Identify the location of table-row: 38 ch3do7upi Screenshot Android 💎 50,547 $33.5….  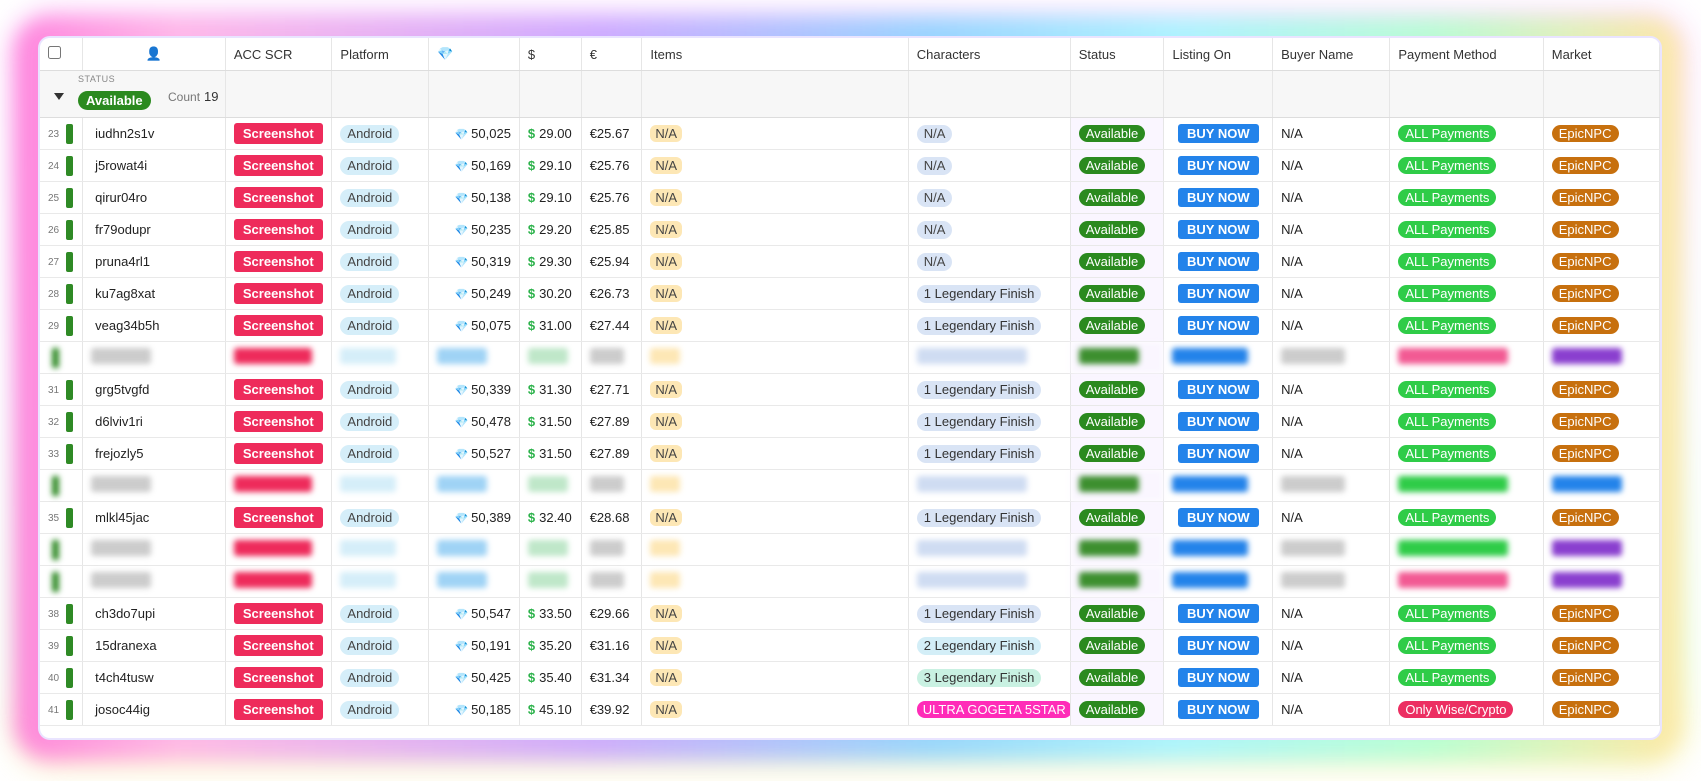
(850, 613).